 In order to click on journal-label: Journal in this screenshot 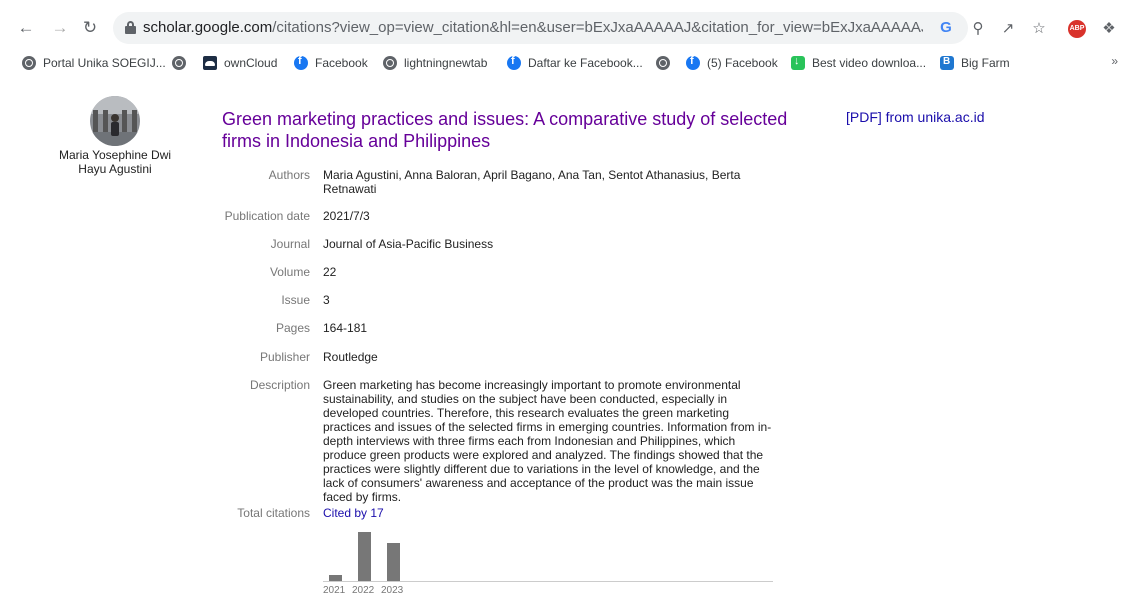, I will do `click(290, 244)`.